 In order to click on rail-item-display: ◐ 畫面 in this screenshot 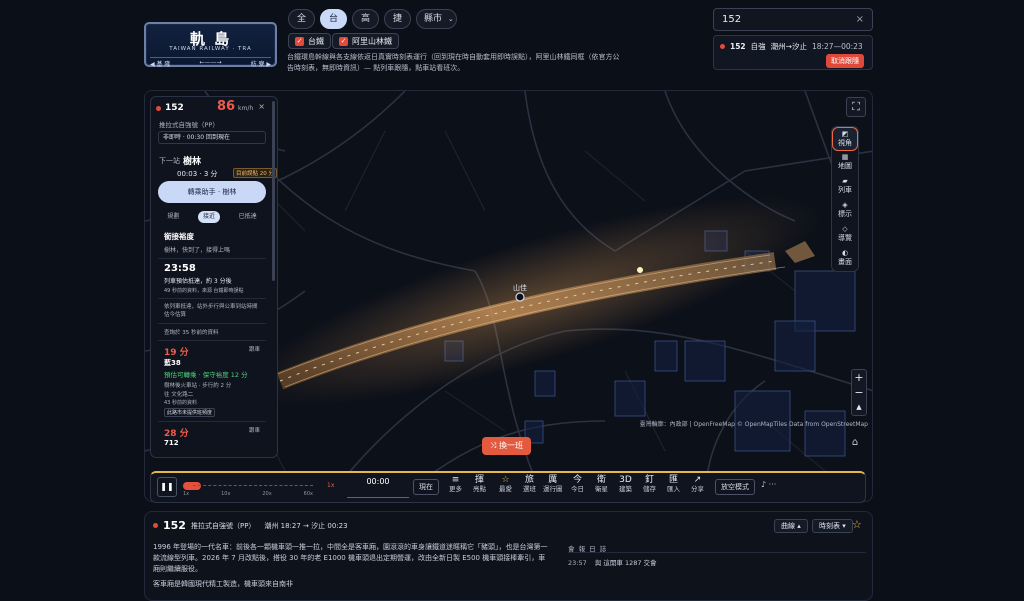, I will do `click(845, 259)`.